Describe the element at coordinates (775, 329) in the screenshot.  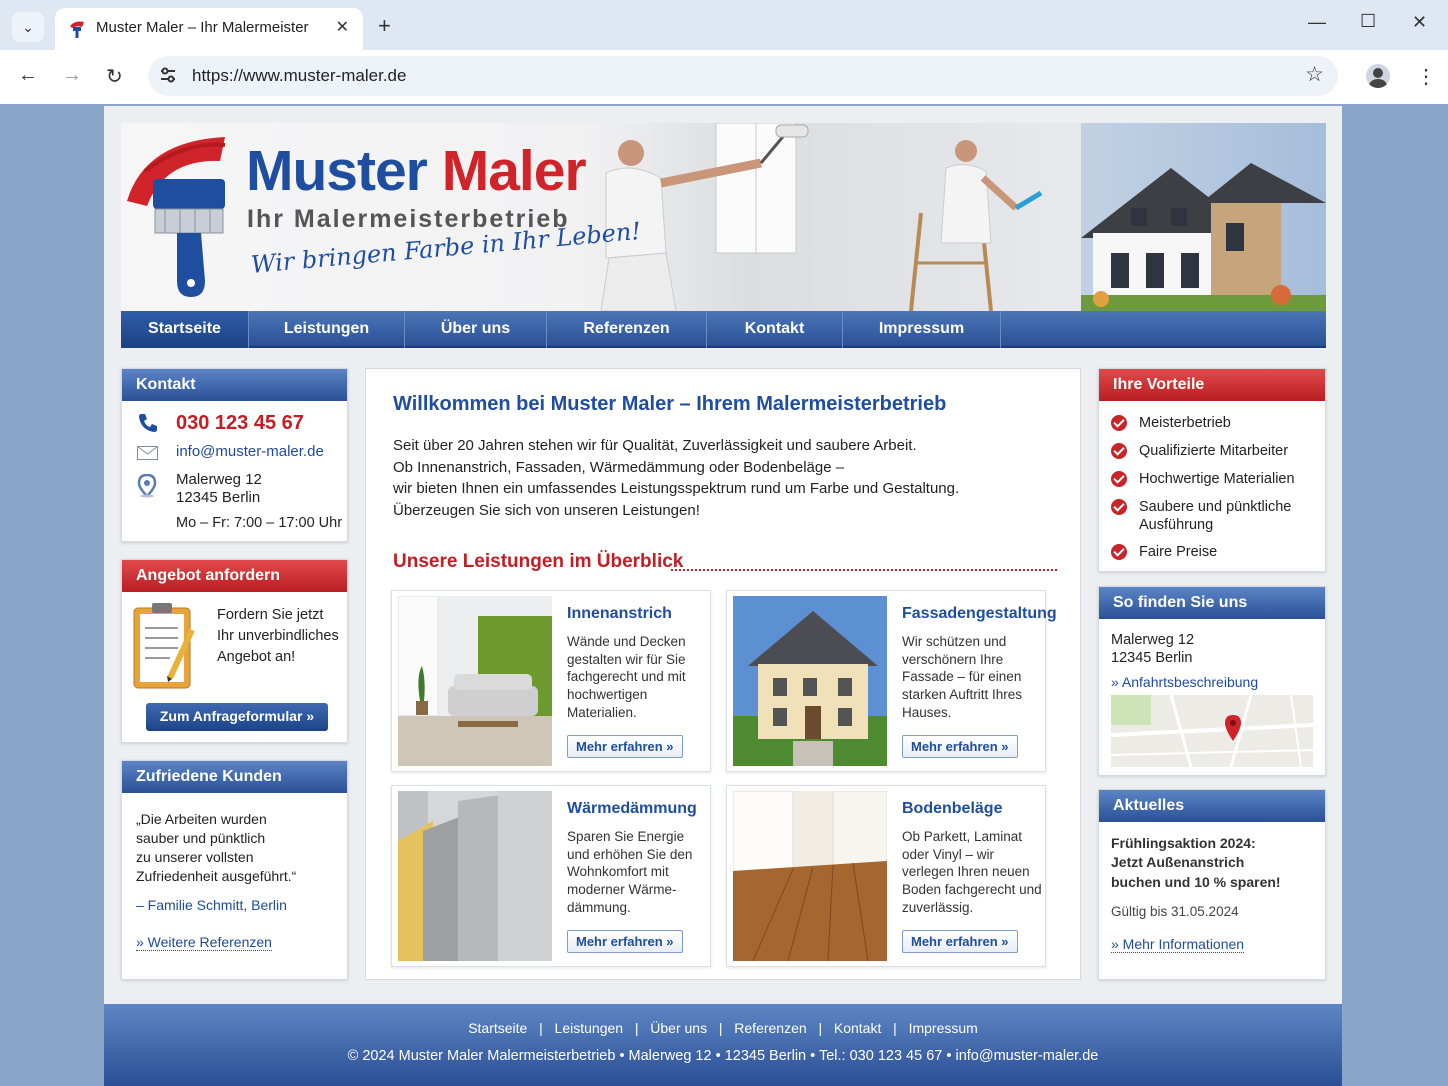
I see `nav-kontakt: Kontakt` at that location.